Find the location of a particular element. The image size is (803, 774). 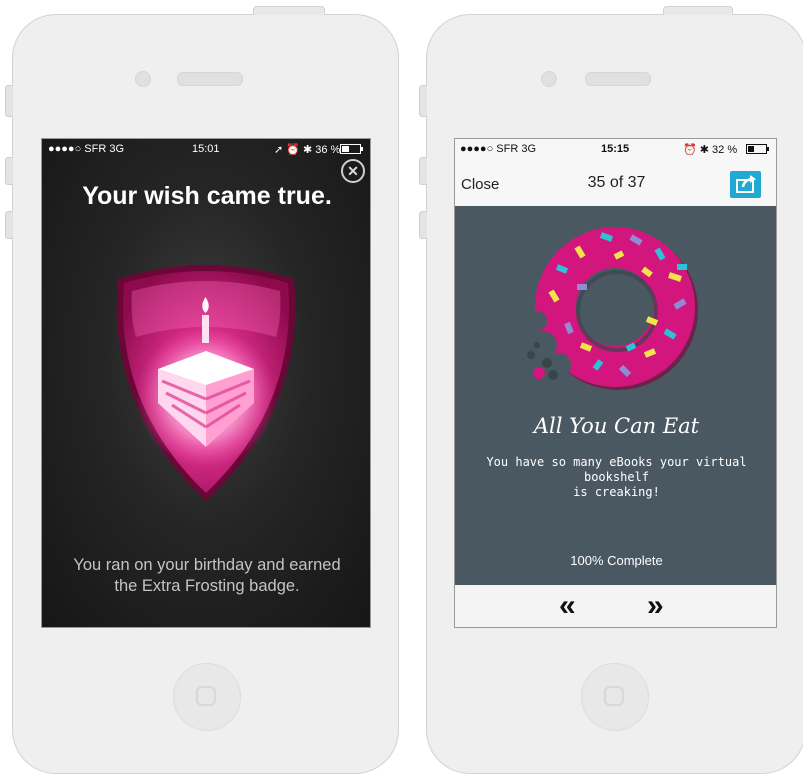

clock: 15:01 is located at coordinates (206, 149).